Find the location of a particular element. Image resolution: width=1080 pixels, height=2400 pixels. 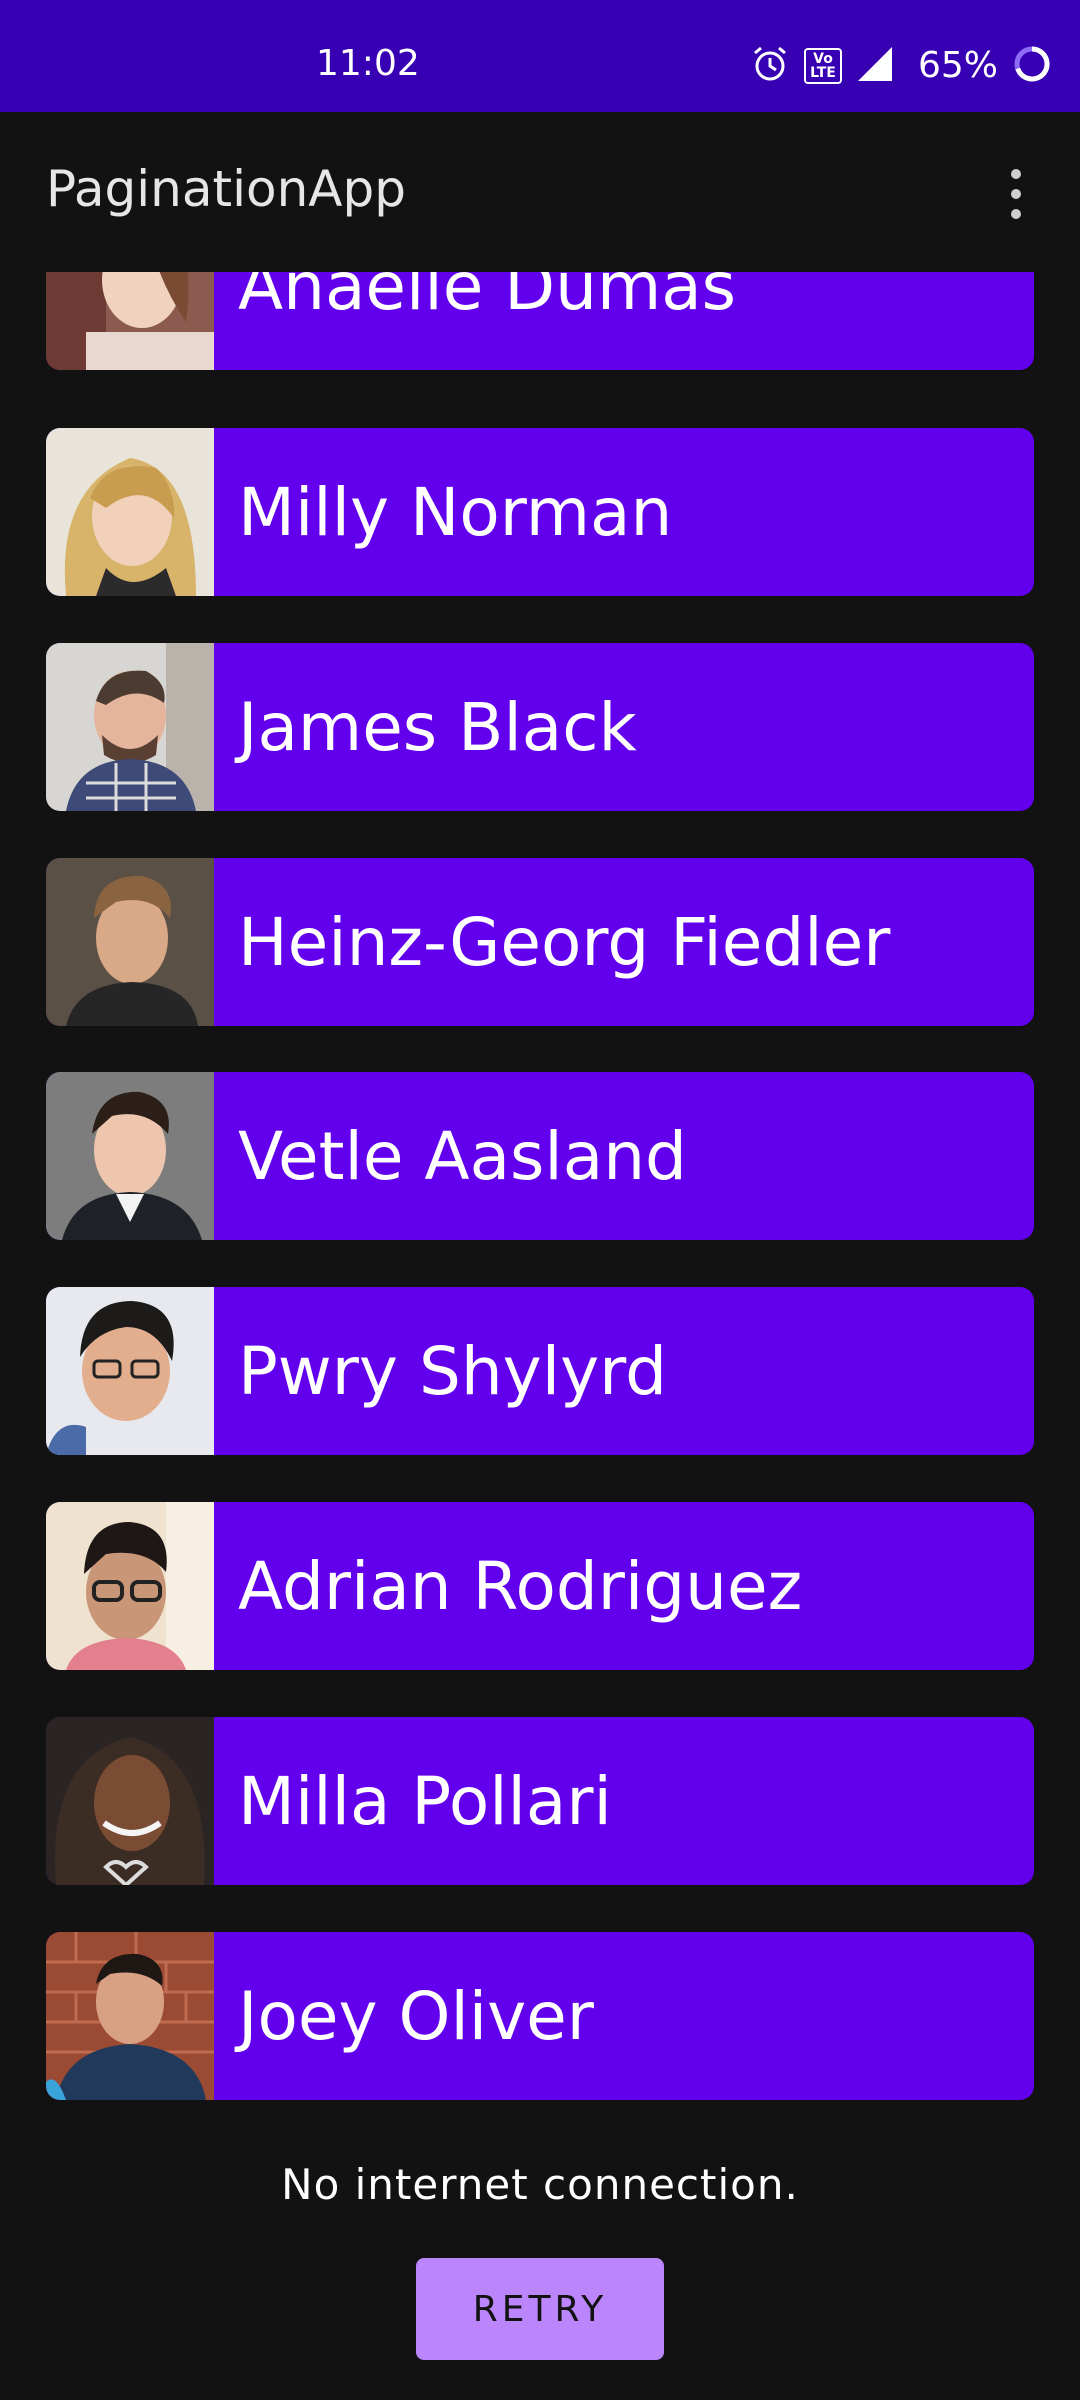

user-name: Joey Oliver is located at coordinates (416, 2016).